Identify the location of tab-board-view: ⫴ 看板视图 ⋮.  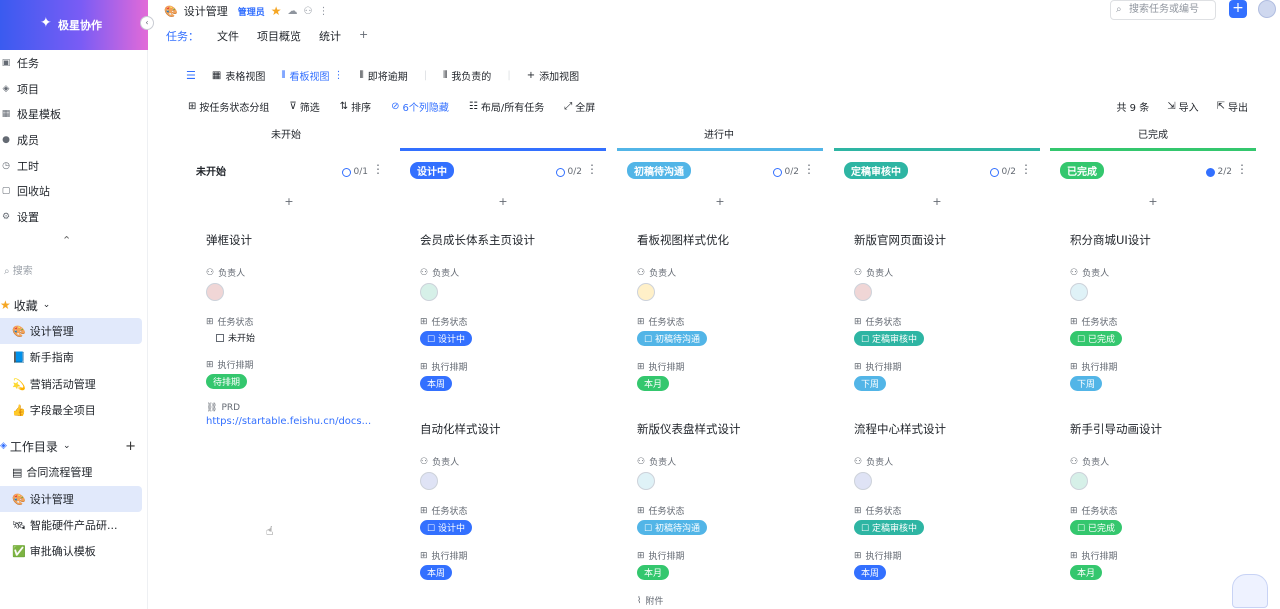
(312, 75).